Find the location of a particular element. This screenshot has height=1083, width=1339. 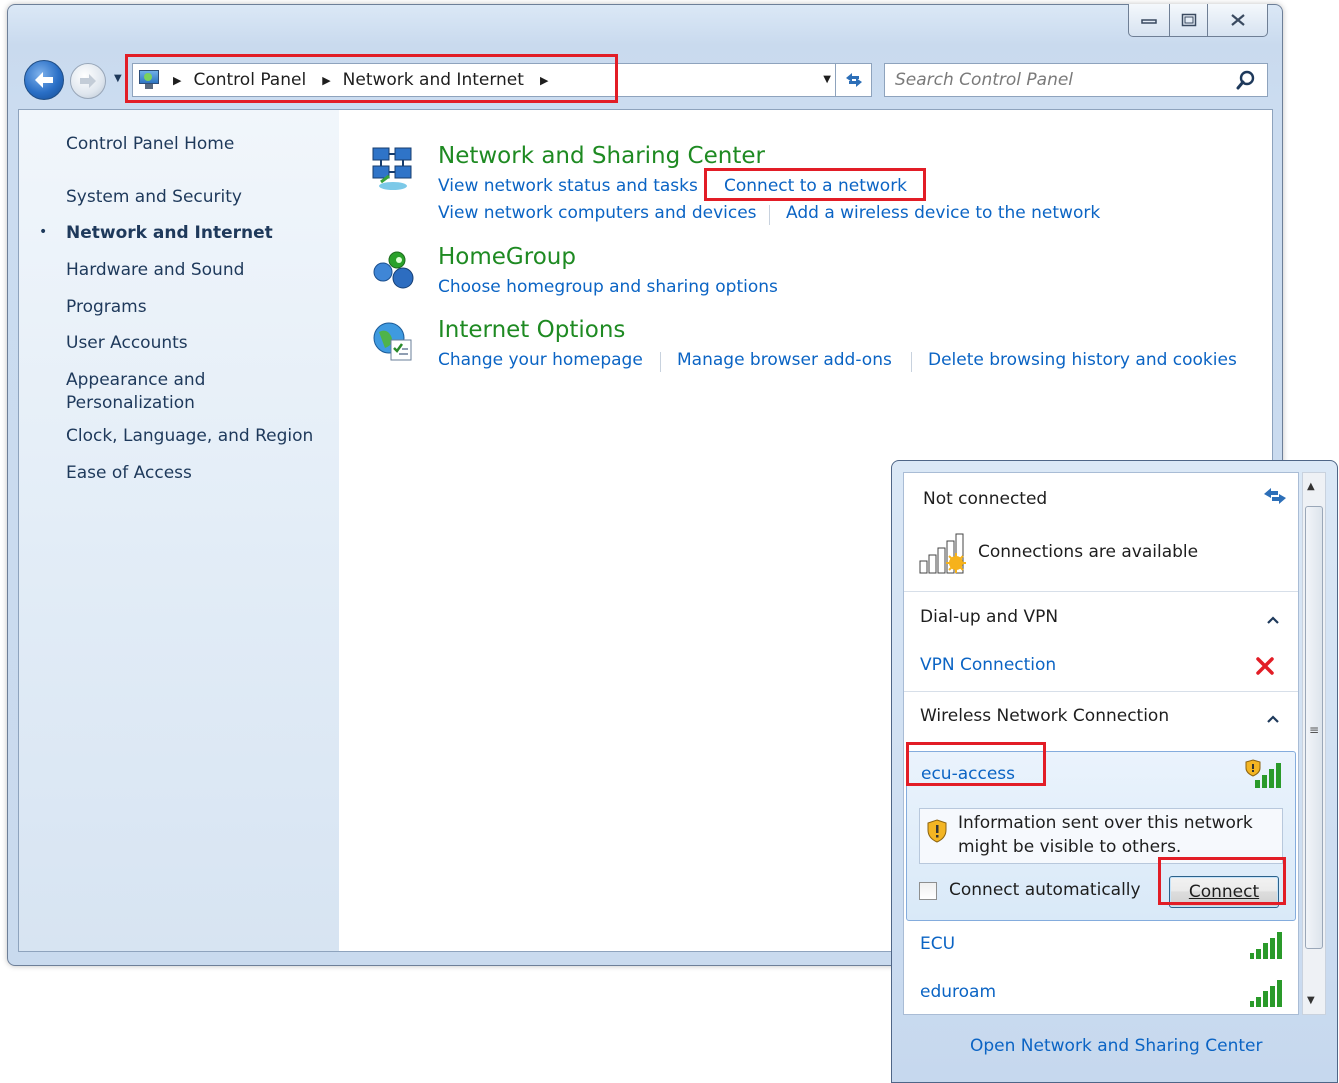

network-item-eduroam: eduroam is located at coordinates (958, 992).